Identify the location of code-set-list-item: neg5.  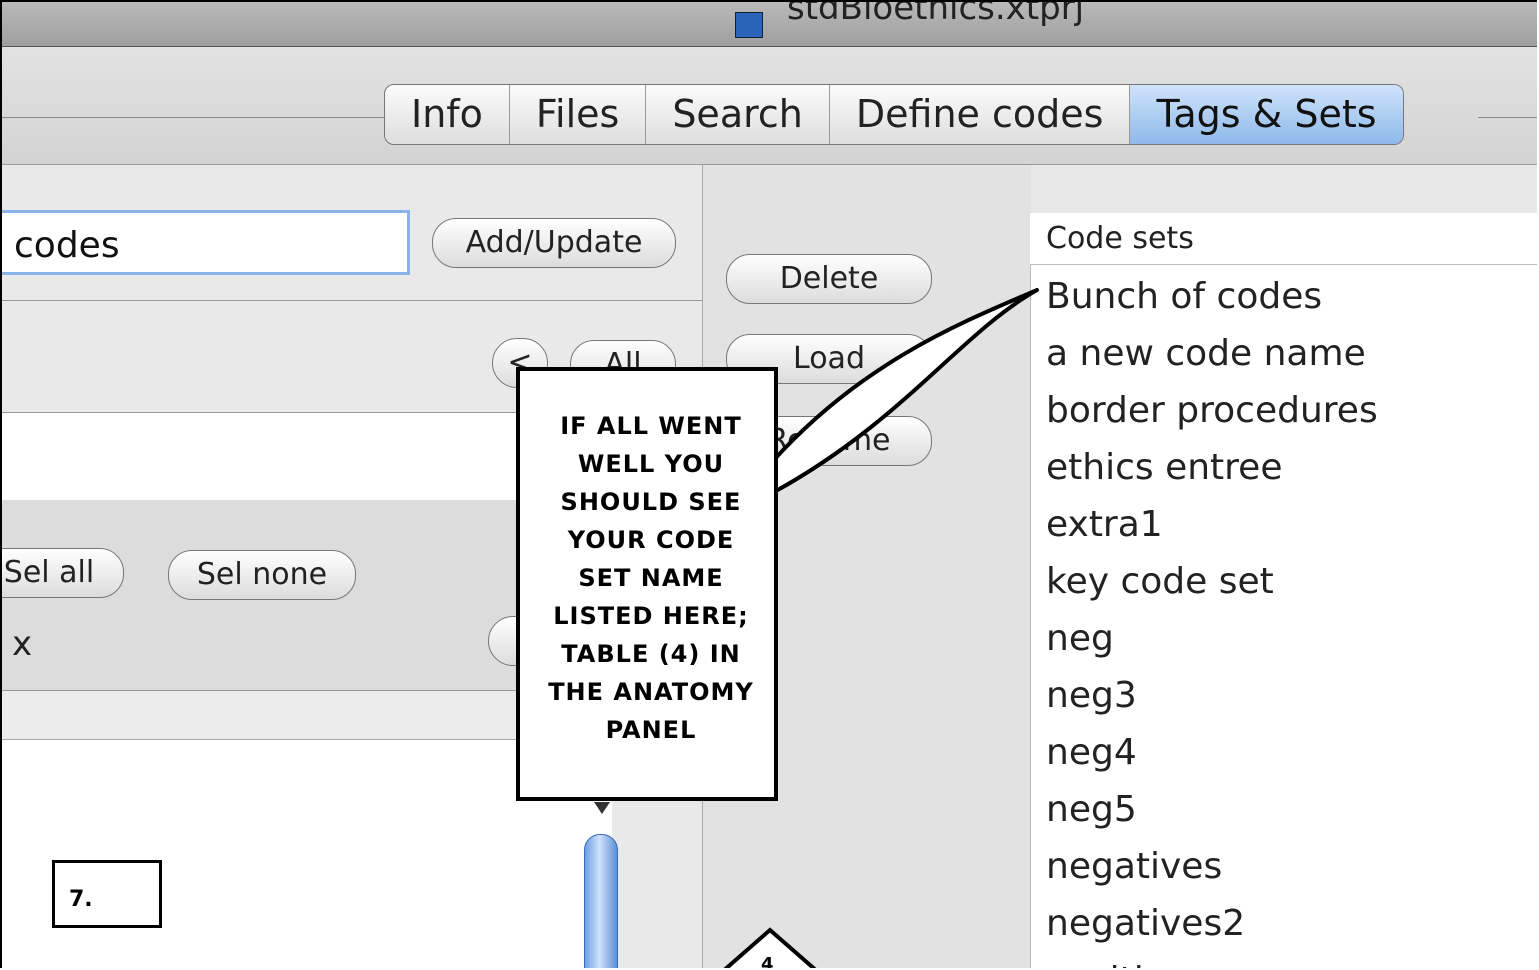
(1283, 809).